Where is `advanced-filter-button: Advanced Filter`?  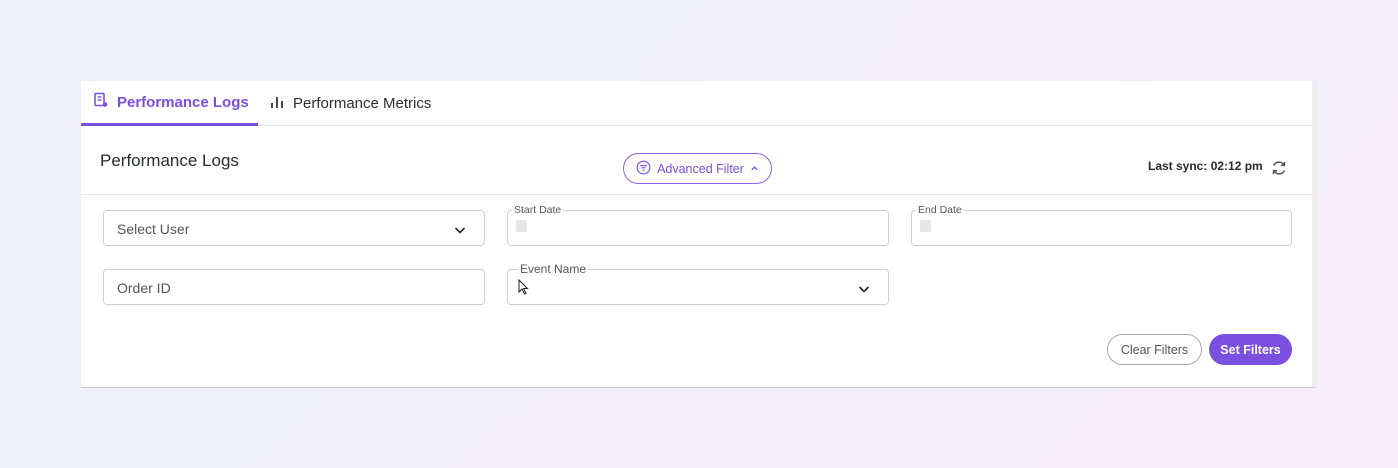 advanced-filter-button: Advanced Filter is located at coordinates (697, 168).